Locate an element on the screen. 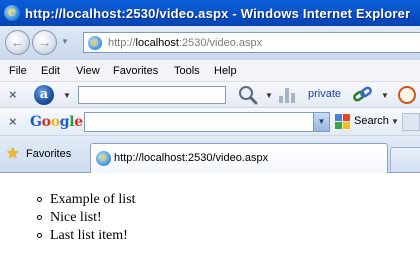 Image resolution: width=420 pixels, height=263 pixels. back-button: ← is located at coordinates (17, 42).